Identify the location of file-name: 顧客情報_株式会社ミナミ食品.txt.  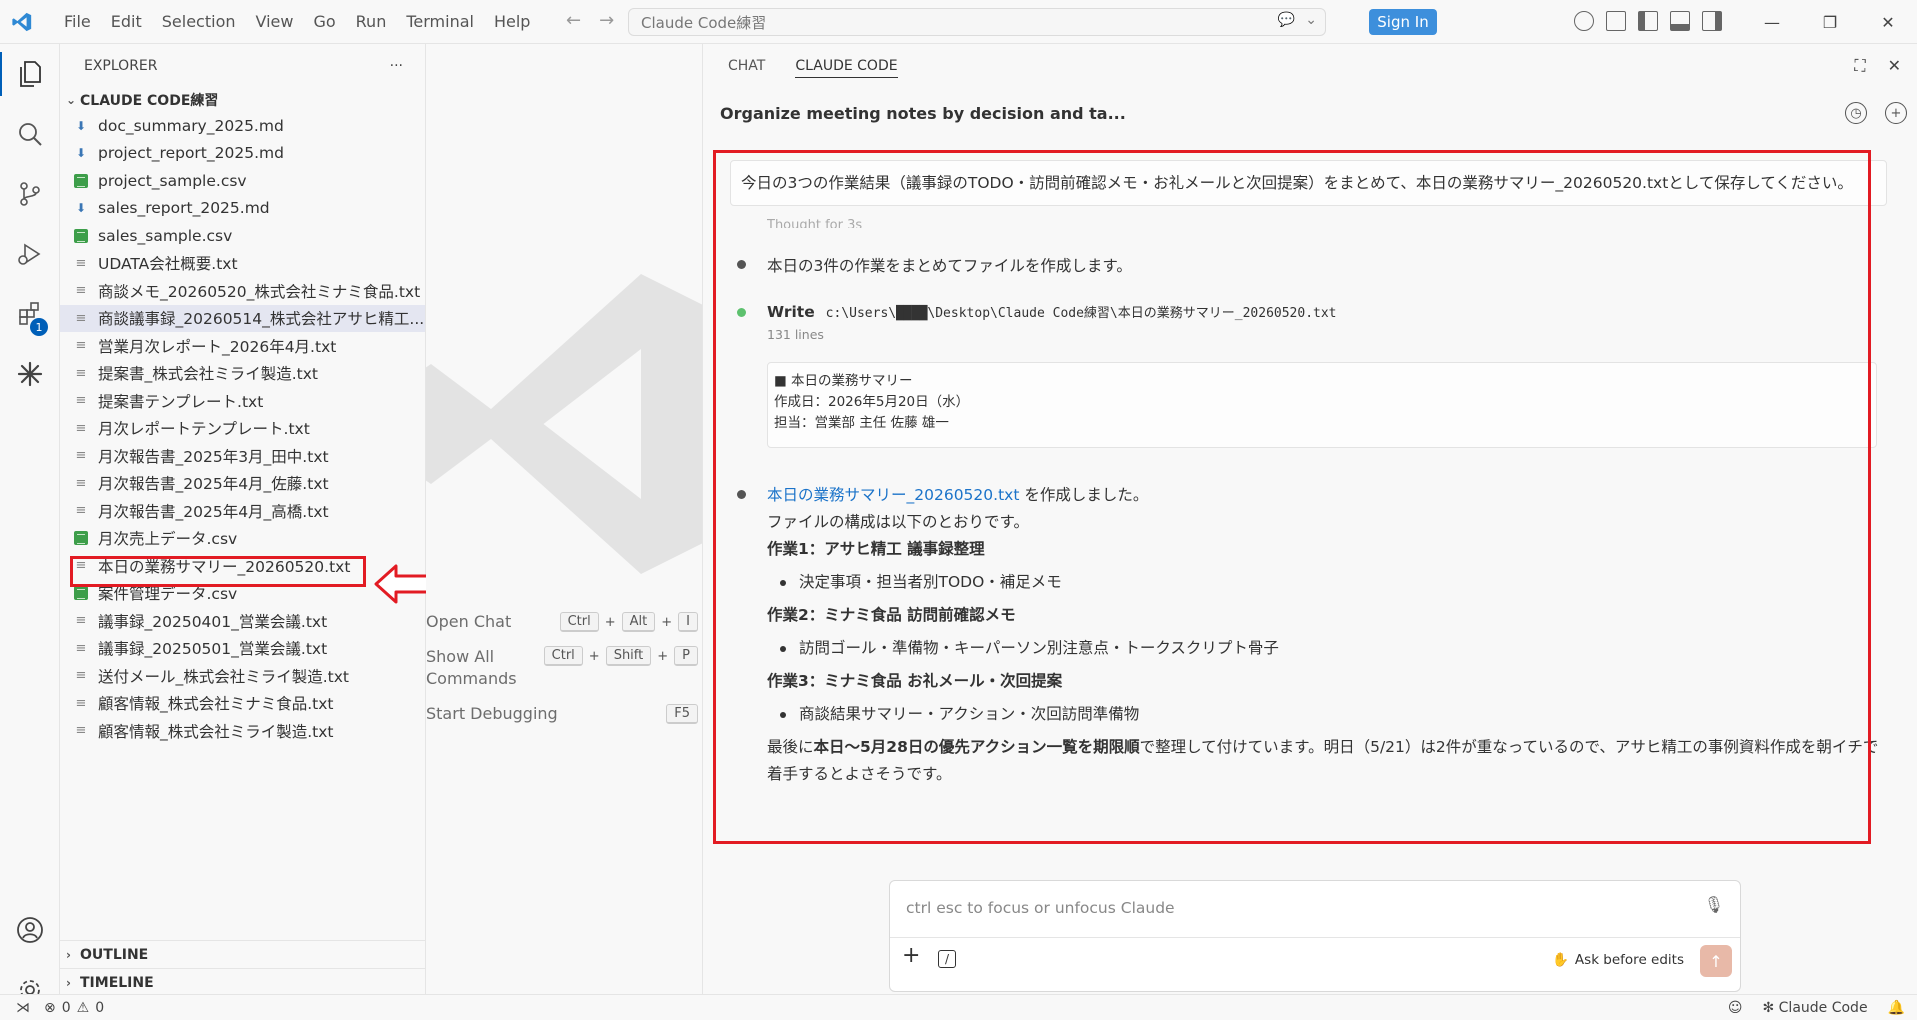
(216, 704).